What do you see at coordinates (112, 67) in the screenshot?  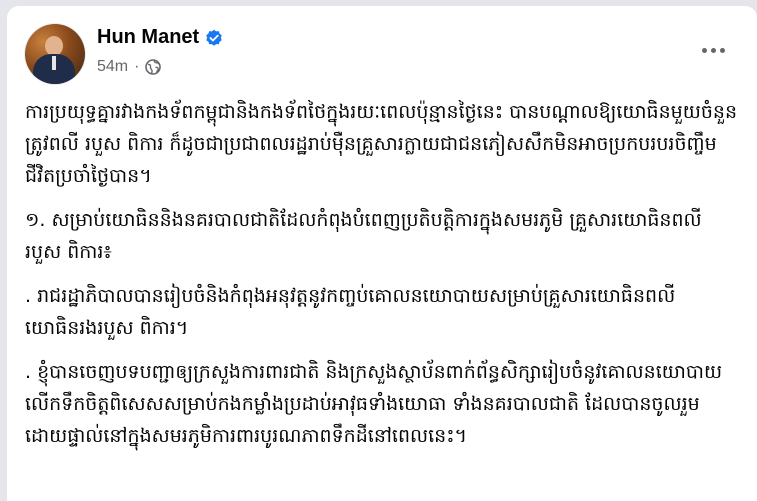 I see `post-timestamp: 54m` at bounding box center [112, 67].